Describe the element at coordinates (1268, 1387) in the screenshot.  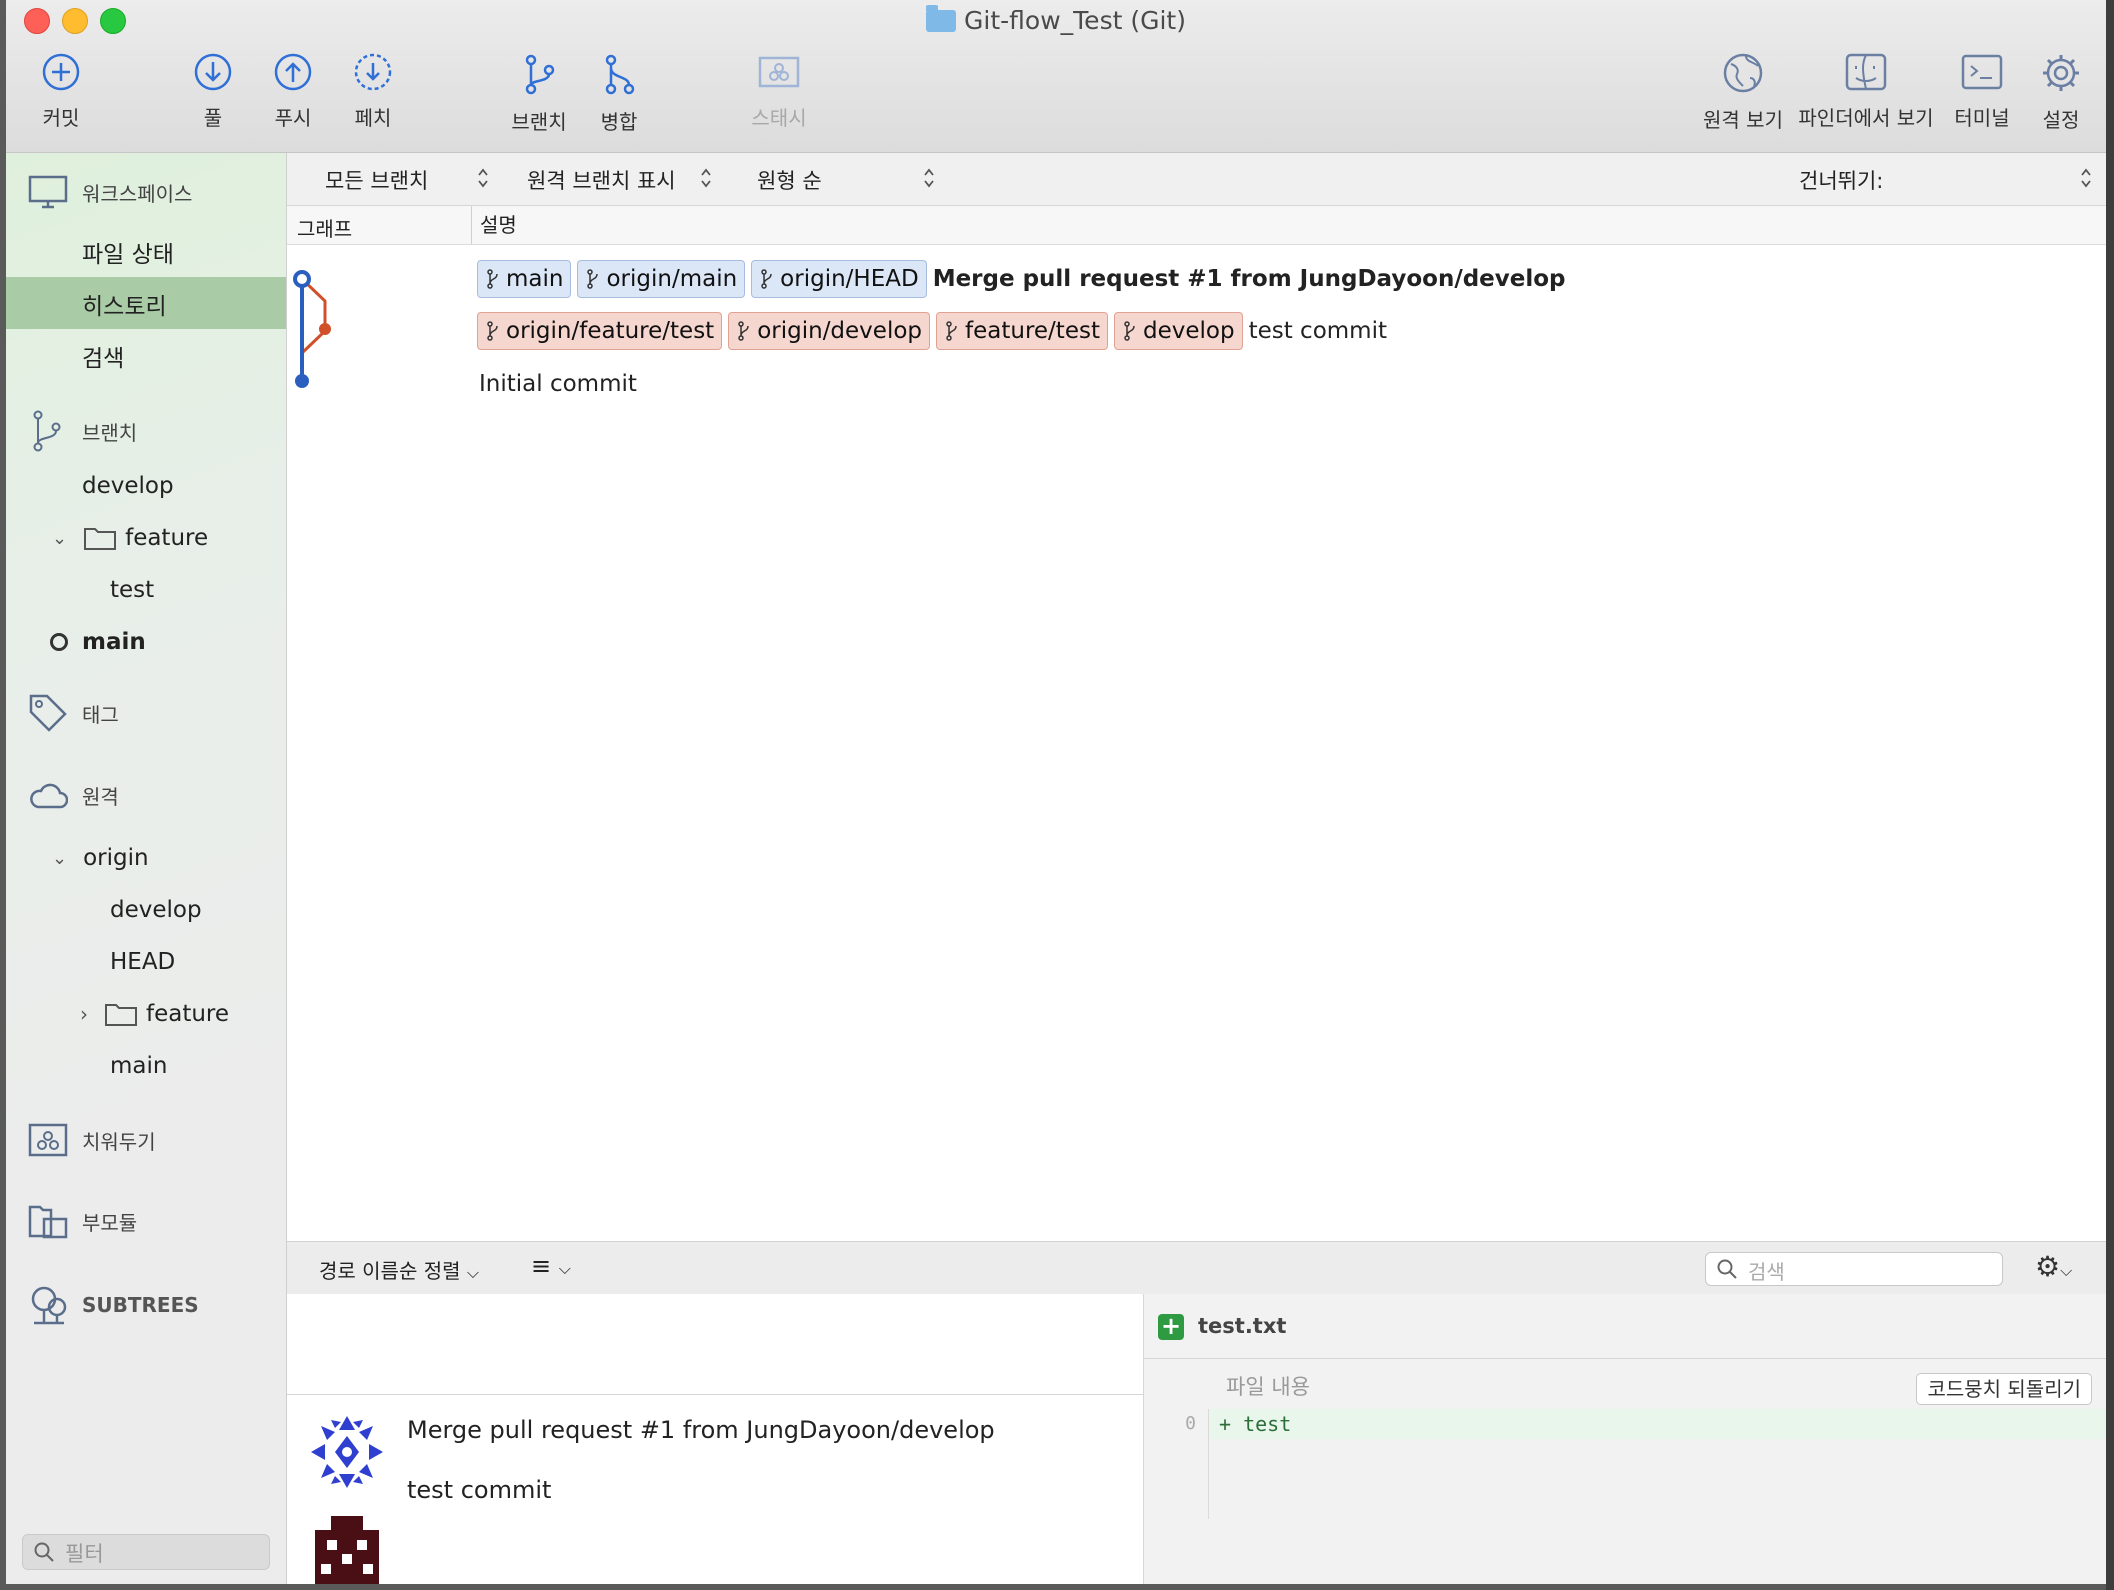
I see `hunk-title: 파일 내용` at that location.